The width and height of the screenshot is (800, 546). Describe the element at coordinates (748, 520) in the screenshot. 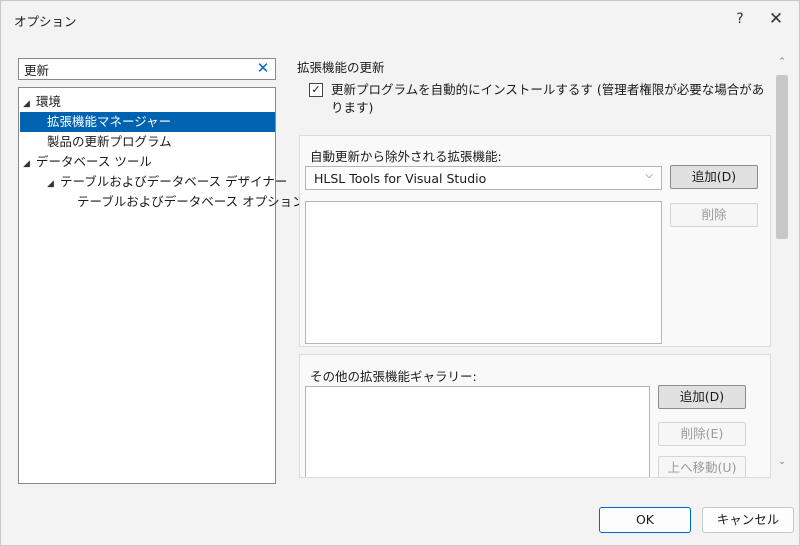

I see `cancel-button: キャンセル` at that location.